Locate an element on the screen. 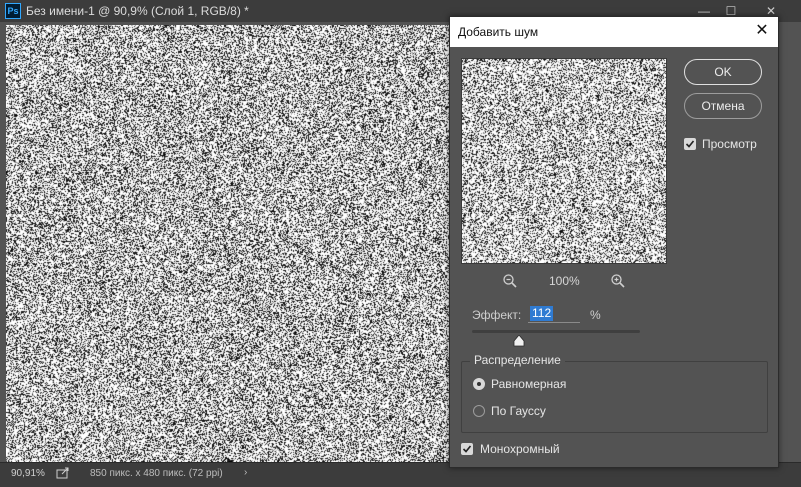 The width and height of the screenshot is (801, 487). effect-amount-value: 112 is located at coordinates (542, 313).